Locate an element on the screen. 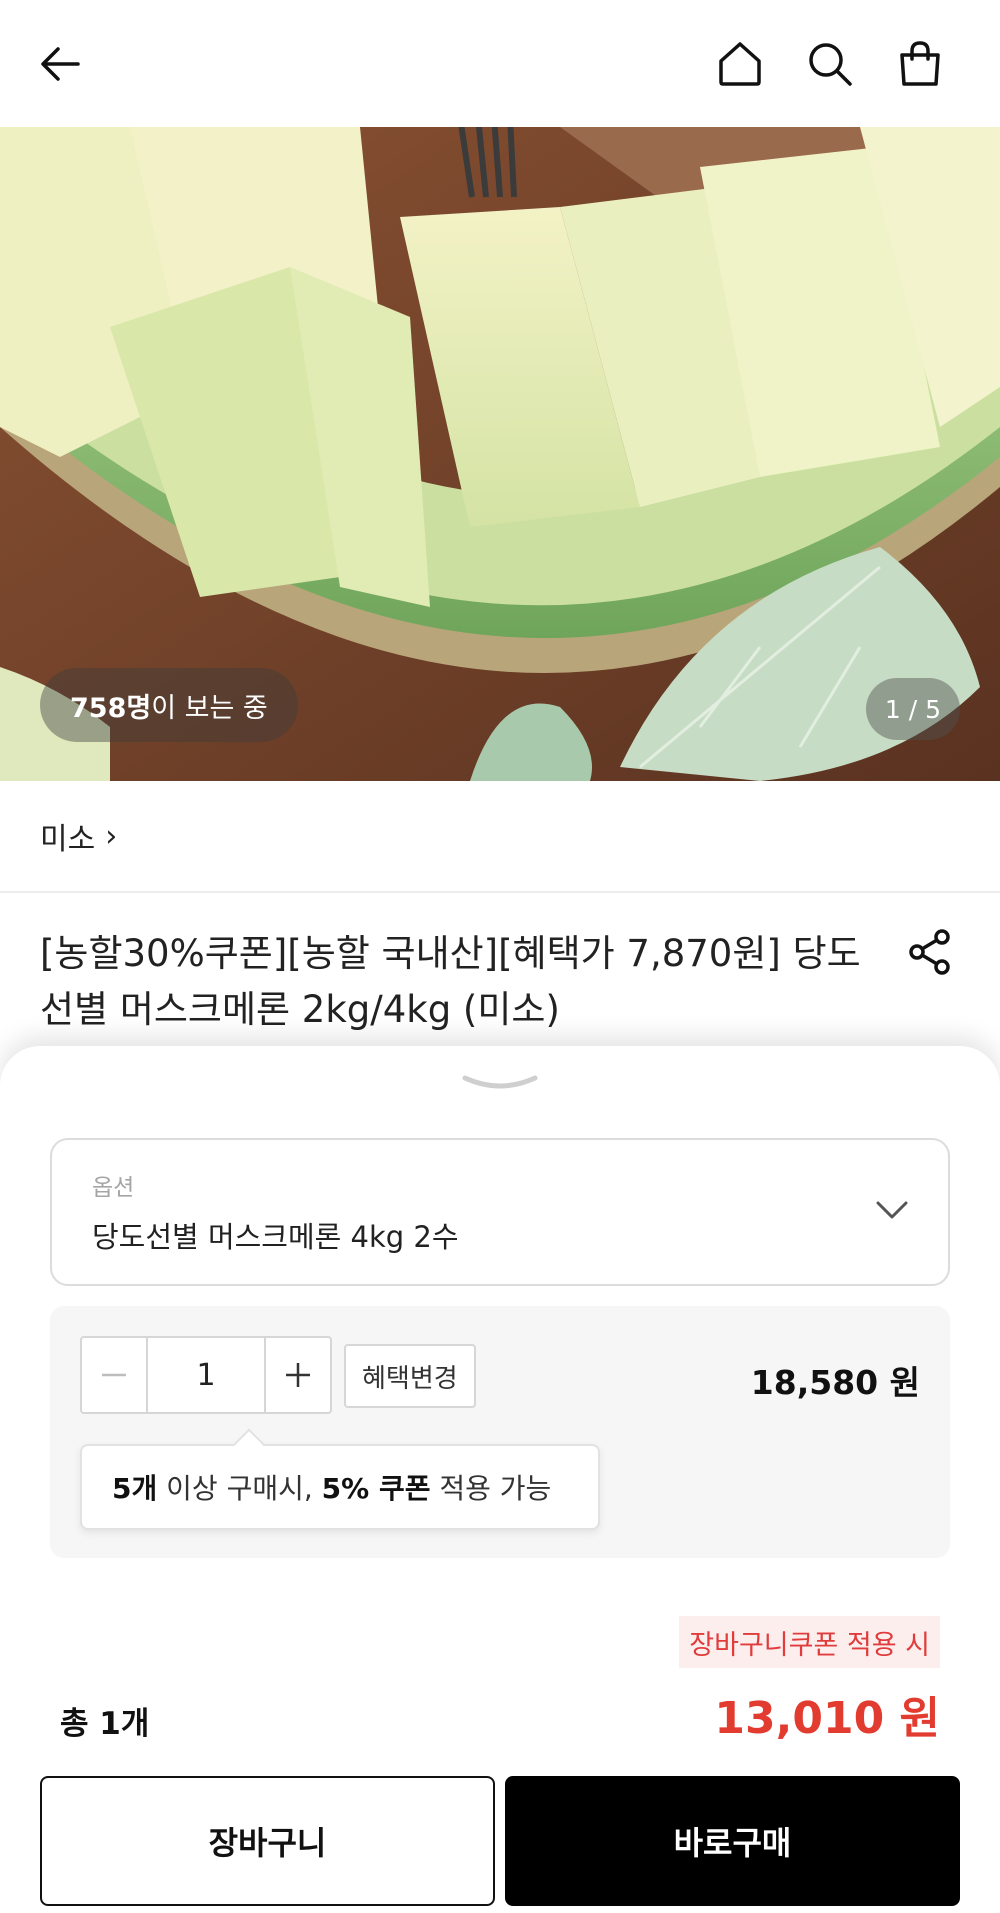 This screenshot has width=1000, height=1913. bulk-coupon-tooltip: 5개 이상 구매시, 5% 쿠폰 적용 가능 is located at coordinates (340, 1479).